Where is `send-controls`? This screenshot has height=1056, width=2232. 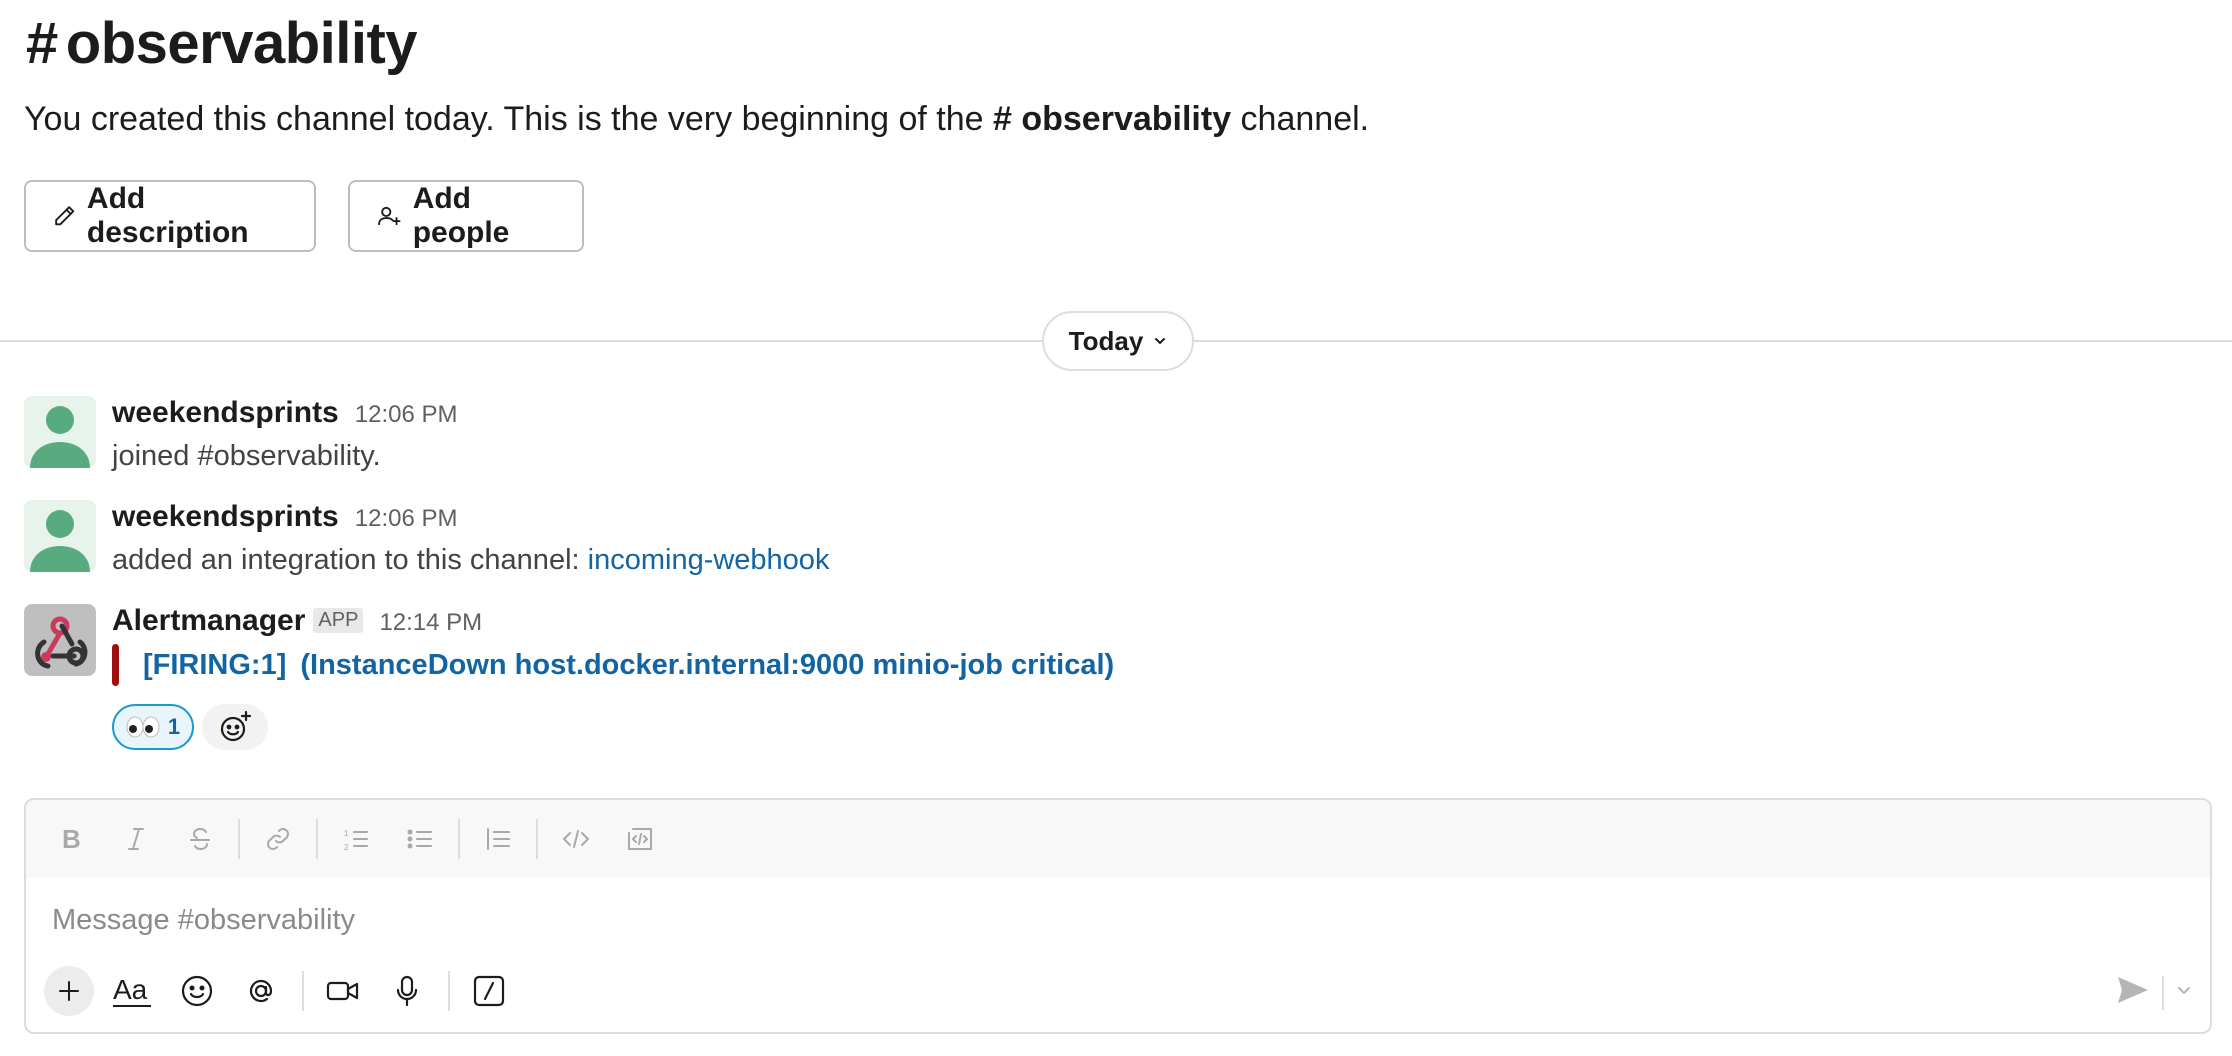
send-controls is located at coordinates (2154, 992).